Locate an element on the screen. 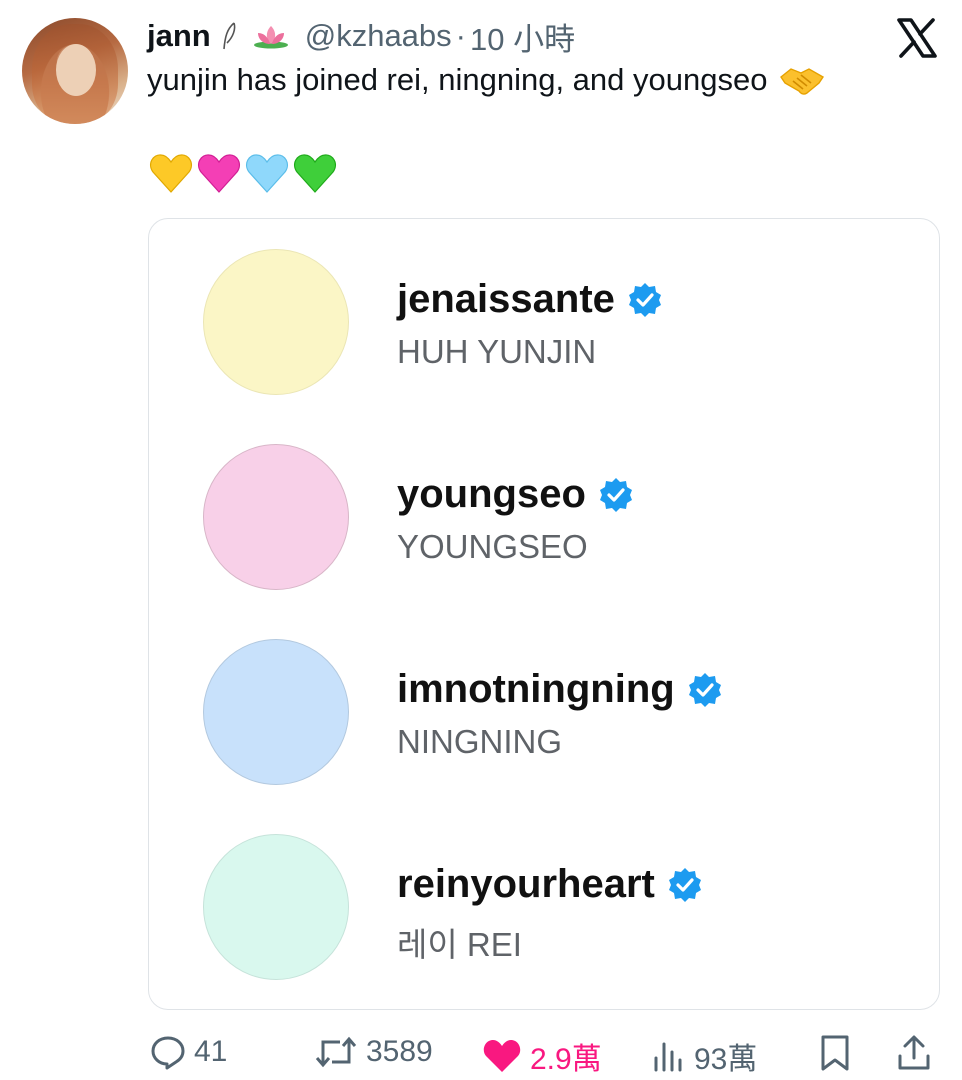 The image size is (962, 1080). lotus-icon is located at coordinates (270, 37).